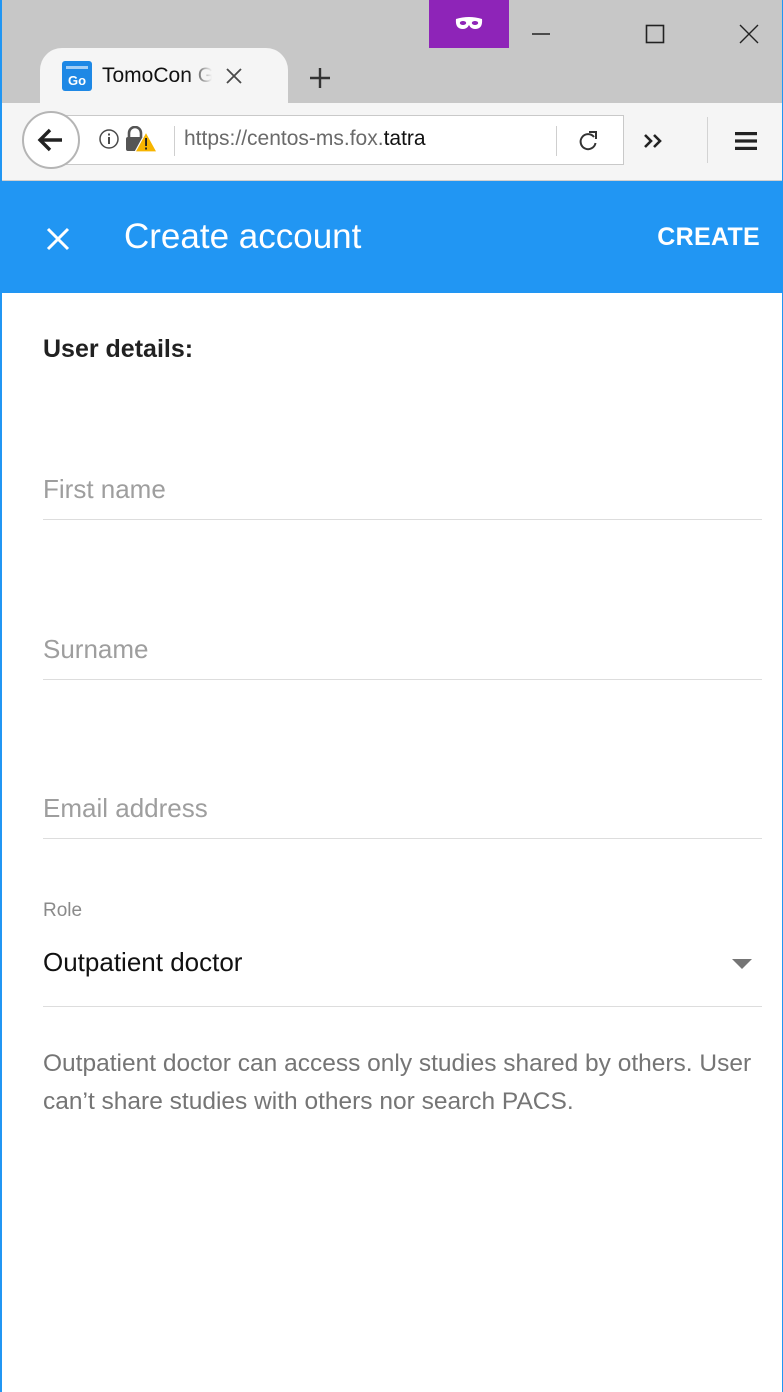 This screenshot has width=783, height=1392. I want to click on maximize-button, so click(655, 34).